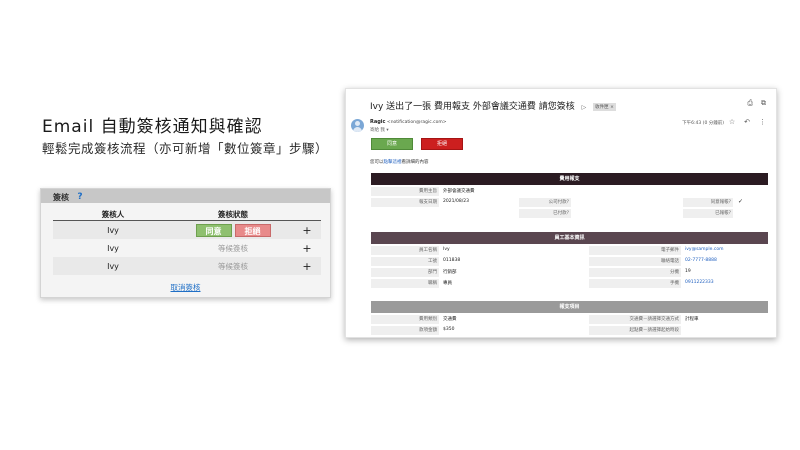 The height and width of the screenshot is (450, 800). Describe the element at coordinates (447, 283) in the screenshot. I see `field-value: 專員` at that location.